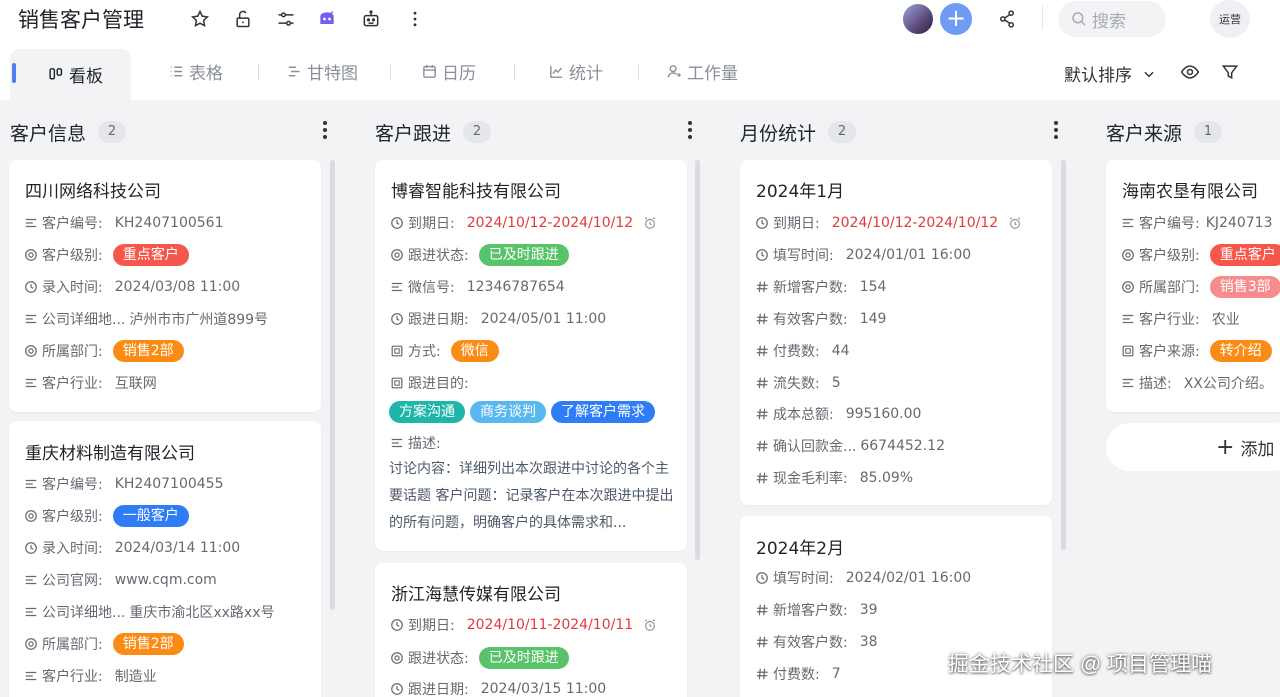  What do you see at coordinates (200, 19) in the screenshot?
I see `star-icon` at bounding box center [200, 19].